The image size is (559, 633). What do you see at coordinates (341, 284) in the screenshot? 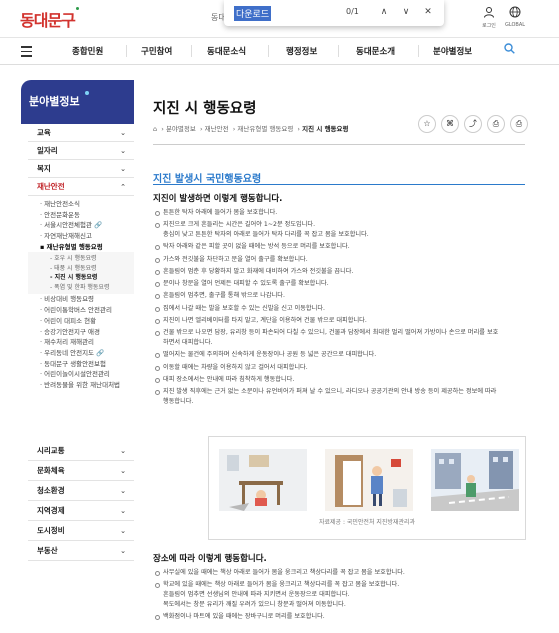
I see `list-item: 문이나 창문을 열어 언제든 대피할 수 있도록 출구를 확보합니다.` at bounding box center [341, 284].